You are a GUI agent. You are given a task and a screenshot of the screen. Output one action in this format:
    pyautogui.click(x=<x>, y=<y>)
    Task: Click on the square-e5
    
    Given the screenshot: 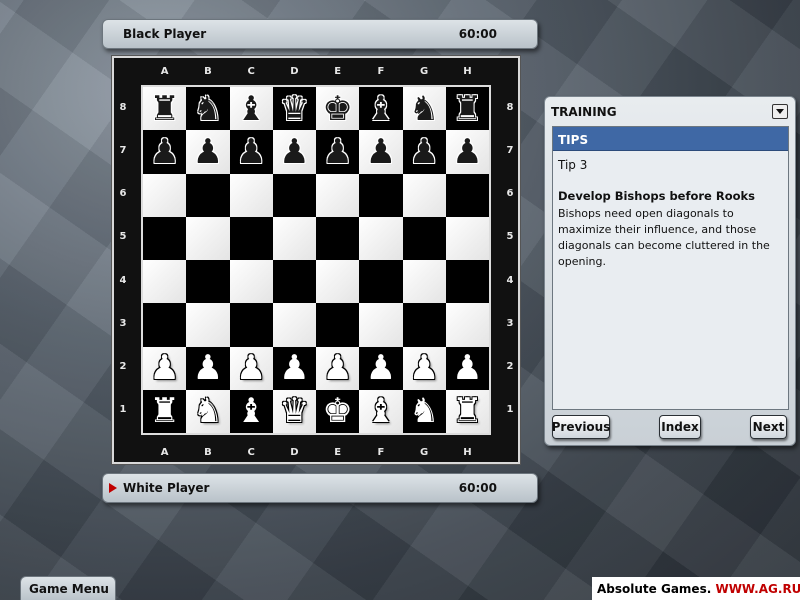 What is the action you would take?
    pyautogui.click(x=338, y=238)
    